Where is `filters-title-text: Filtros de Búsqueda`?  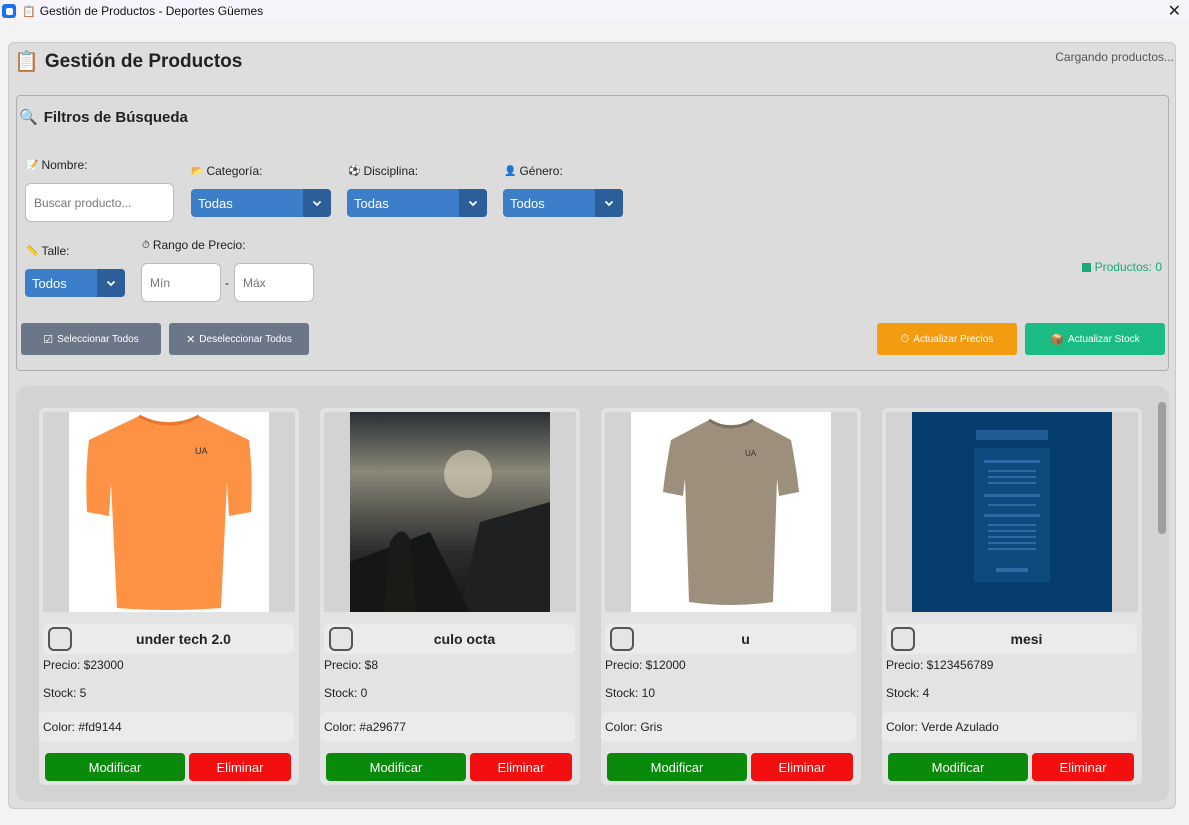 filters-title-text: Filtros de Búsqueda is located at coordinates (115, 117).